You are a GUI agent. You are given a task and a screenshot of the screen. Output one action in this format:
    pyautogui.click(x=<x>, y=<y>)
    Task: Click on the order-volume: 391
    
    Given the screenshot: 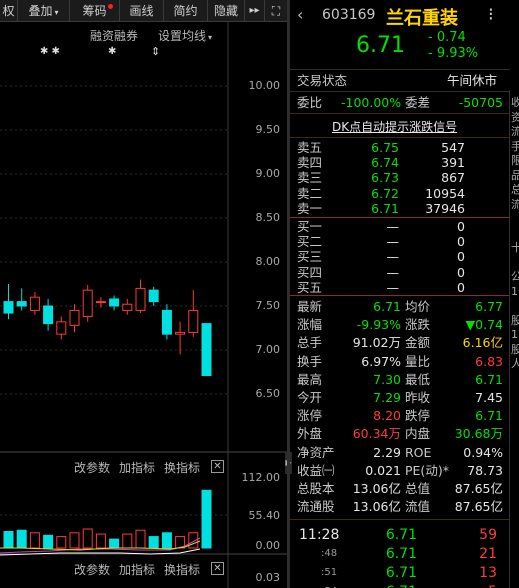 What is the action you would take?
    pyautogui.click(x=453, y=163)
    